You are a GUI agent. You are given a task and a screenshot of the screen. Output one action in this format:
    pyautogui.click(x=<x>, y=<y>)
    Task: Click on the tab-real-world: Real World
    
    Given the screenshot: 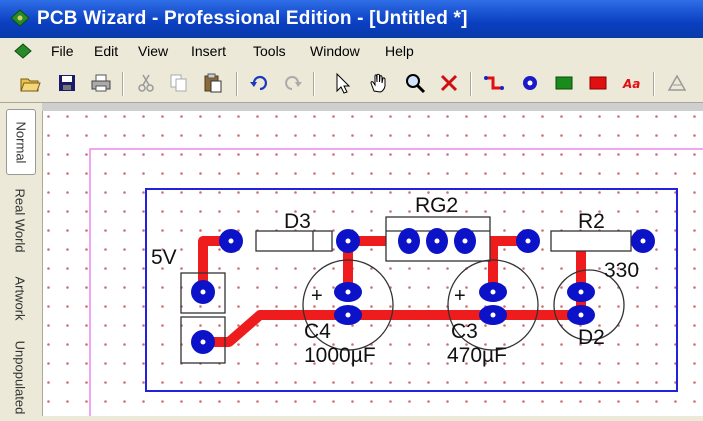 What is the action you would take?
    pyautogui.click(x=20, y=220)
    